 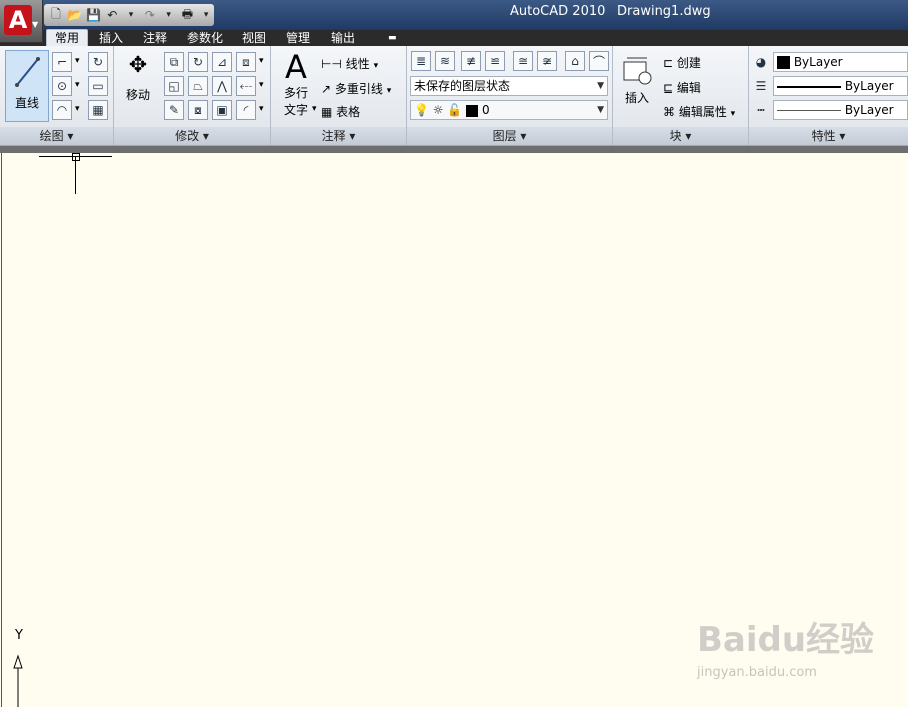 What do you see at coordinates (357, 64) in the screenshot?
I see `linear-dimension-label: 线性` at bounding box center [357, 64].